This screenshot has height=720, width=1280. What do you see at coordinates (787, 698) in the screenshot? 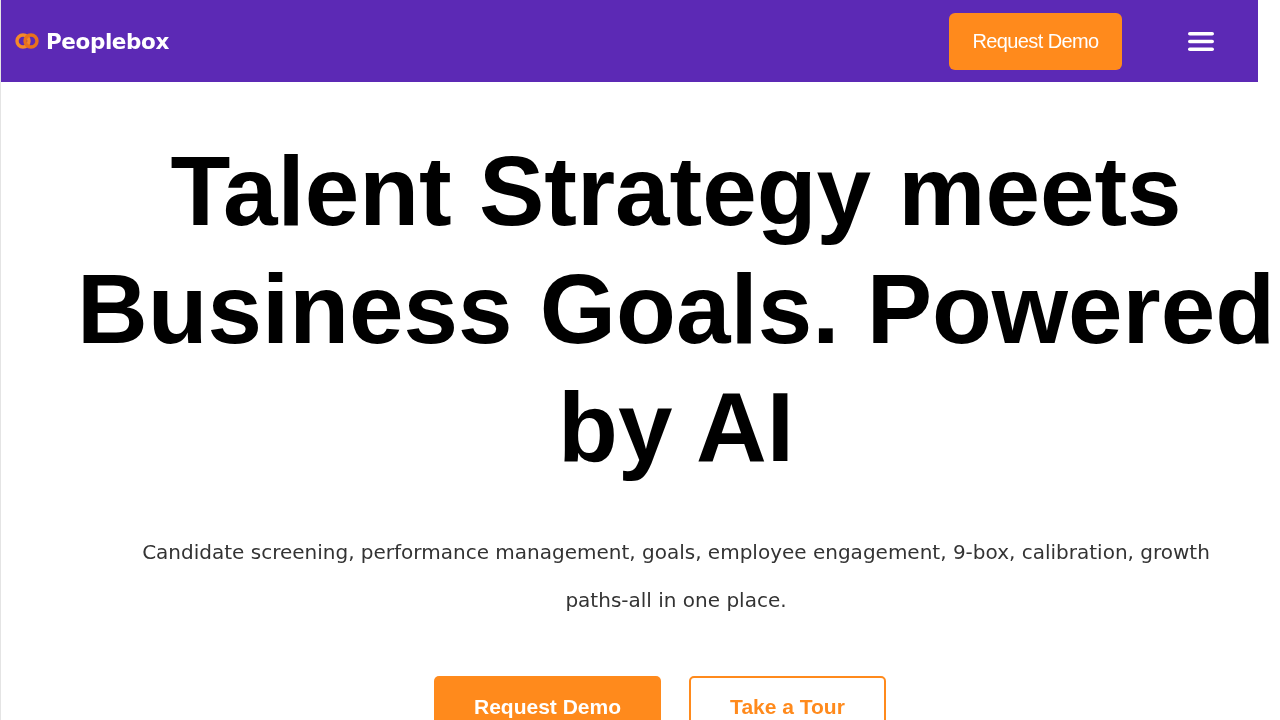
I see `take-tour-button: Take a Tour` at bounding box center [787, 698].